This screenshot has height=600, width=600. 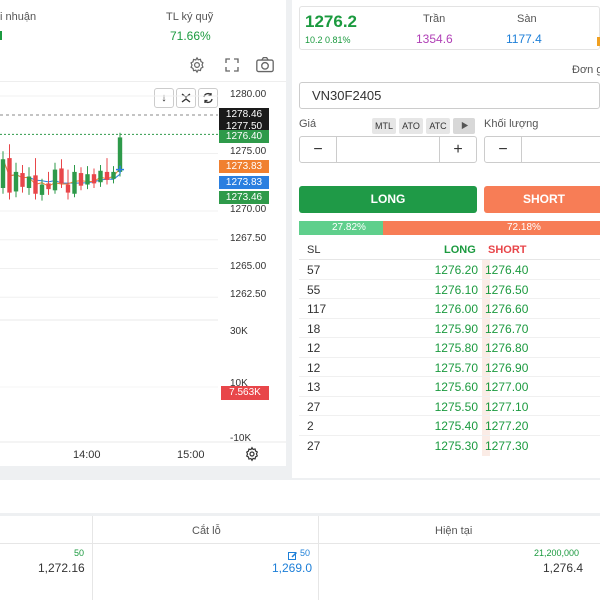 I want to click on price-change: 10.2 0.81%, so click(x=328, y=40).